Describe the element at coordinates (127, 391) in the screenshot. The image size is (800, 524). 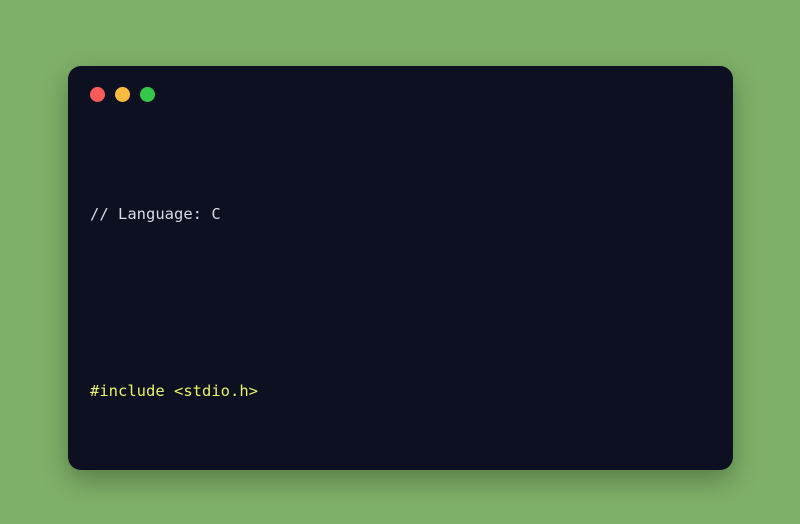
I see `preprocessor-directive: #include` at that location.